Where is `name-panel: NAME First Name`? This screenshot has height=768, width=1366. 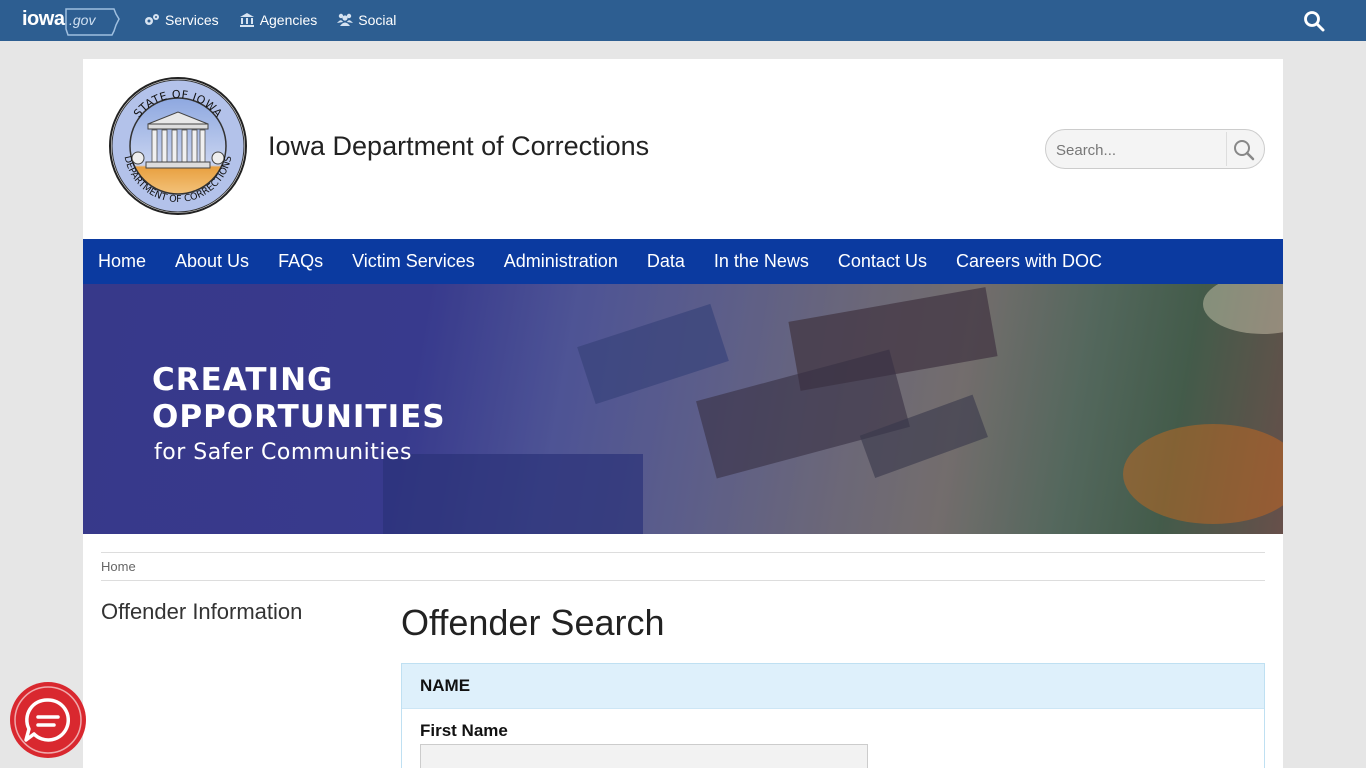 name-panel: NAME First Name is located at coordinates (833, 715).